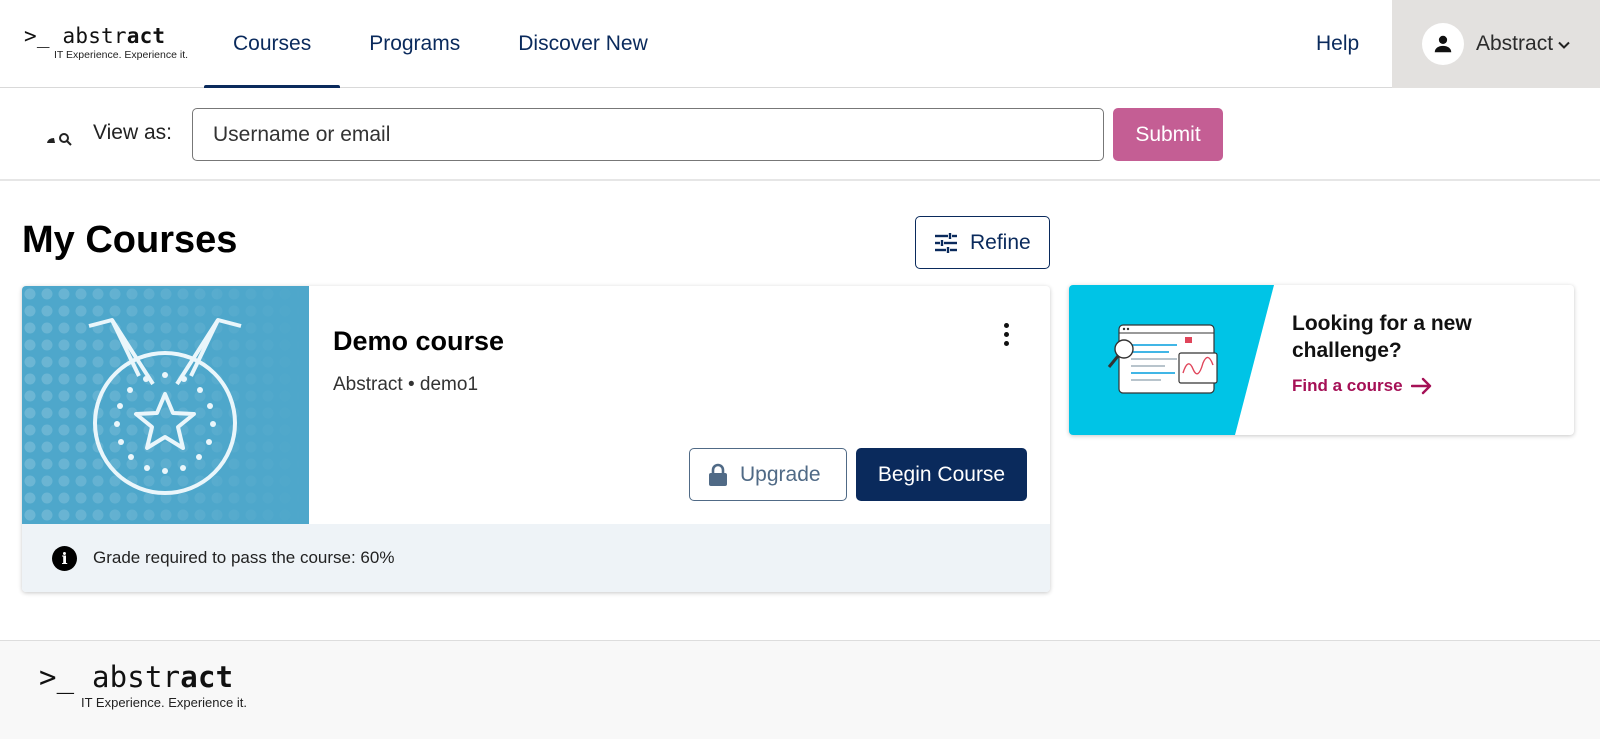 The width and height of the screenshot is (1600, 739). Describe the element at coordinates (121, 55) in the screenshot. I see `logo-tagline: IT Experience. Experience it.` at that location.